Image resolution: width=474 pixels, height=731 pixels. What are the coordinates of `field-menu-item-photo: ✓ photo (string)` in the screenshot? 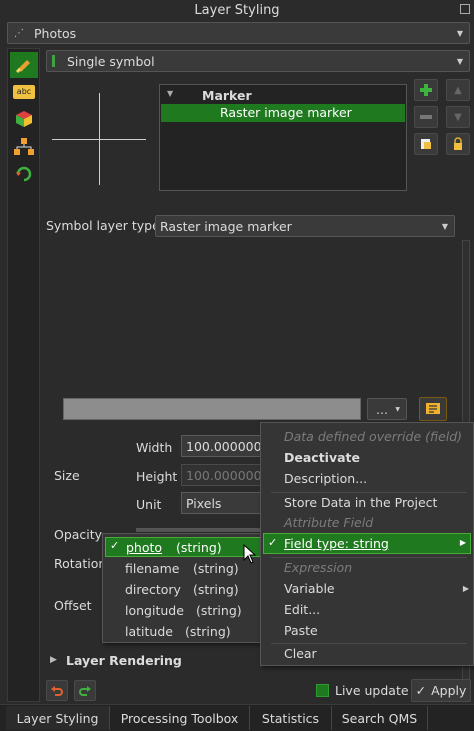 It's located at (183, 547).